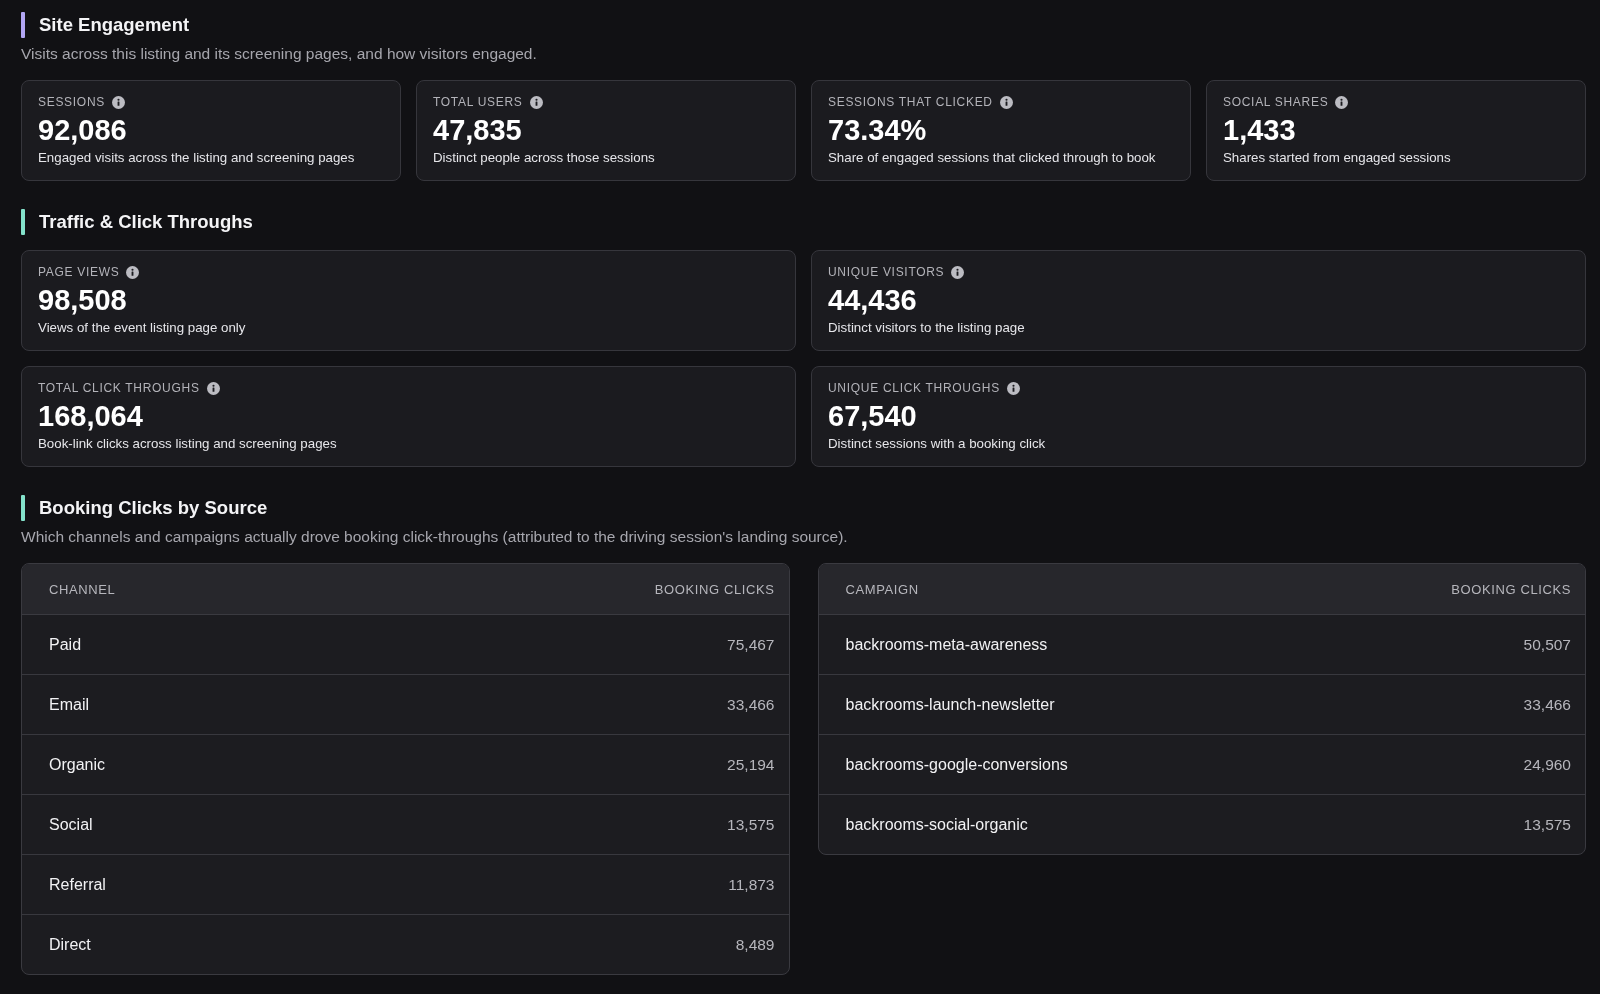  What do you see at coordinates (751, 764) in the screenshot?
I see `table-cell: 25,194` at bounding box center [751, 764].